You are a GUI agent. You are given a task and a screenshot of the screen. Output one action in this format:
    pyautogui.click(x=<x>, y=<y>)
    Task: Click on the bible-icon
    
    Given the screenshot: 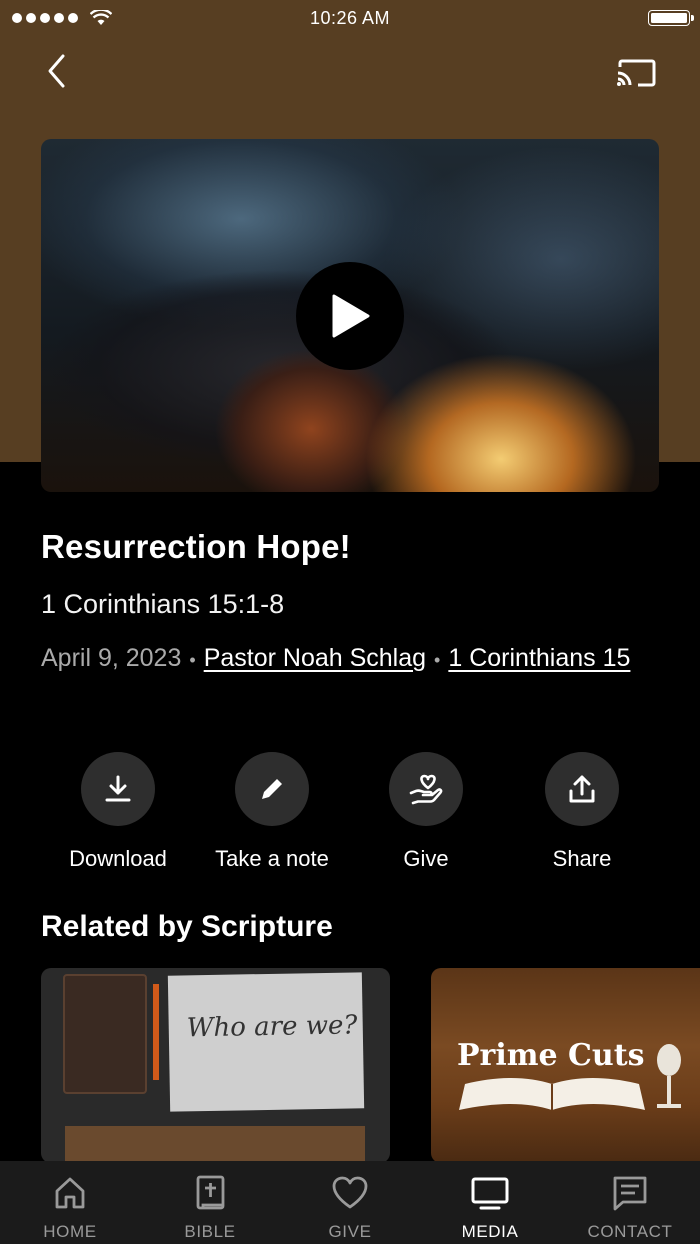 What is the action you would take?
    pyautogui.click(x=210, y=1192)
    